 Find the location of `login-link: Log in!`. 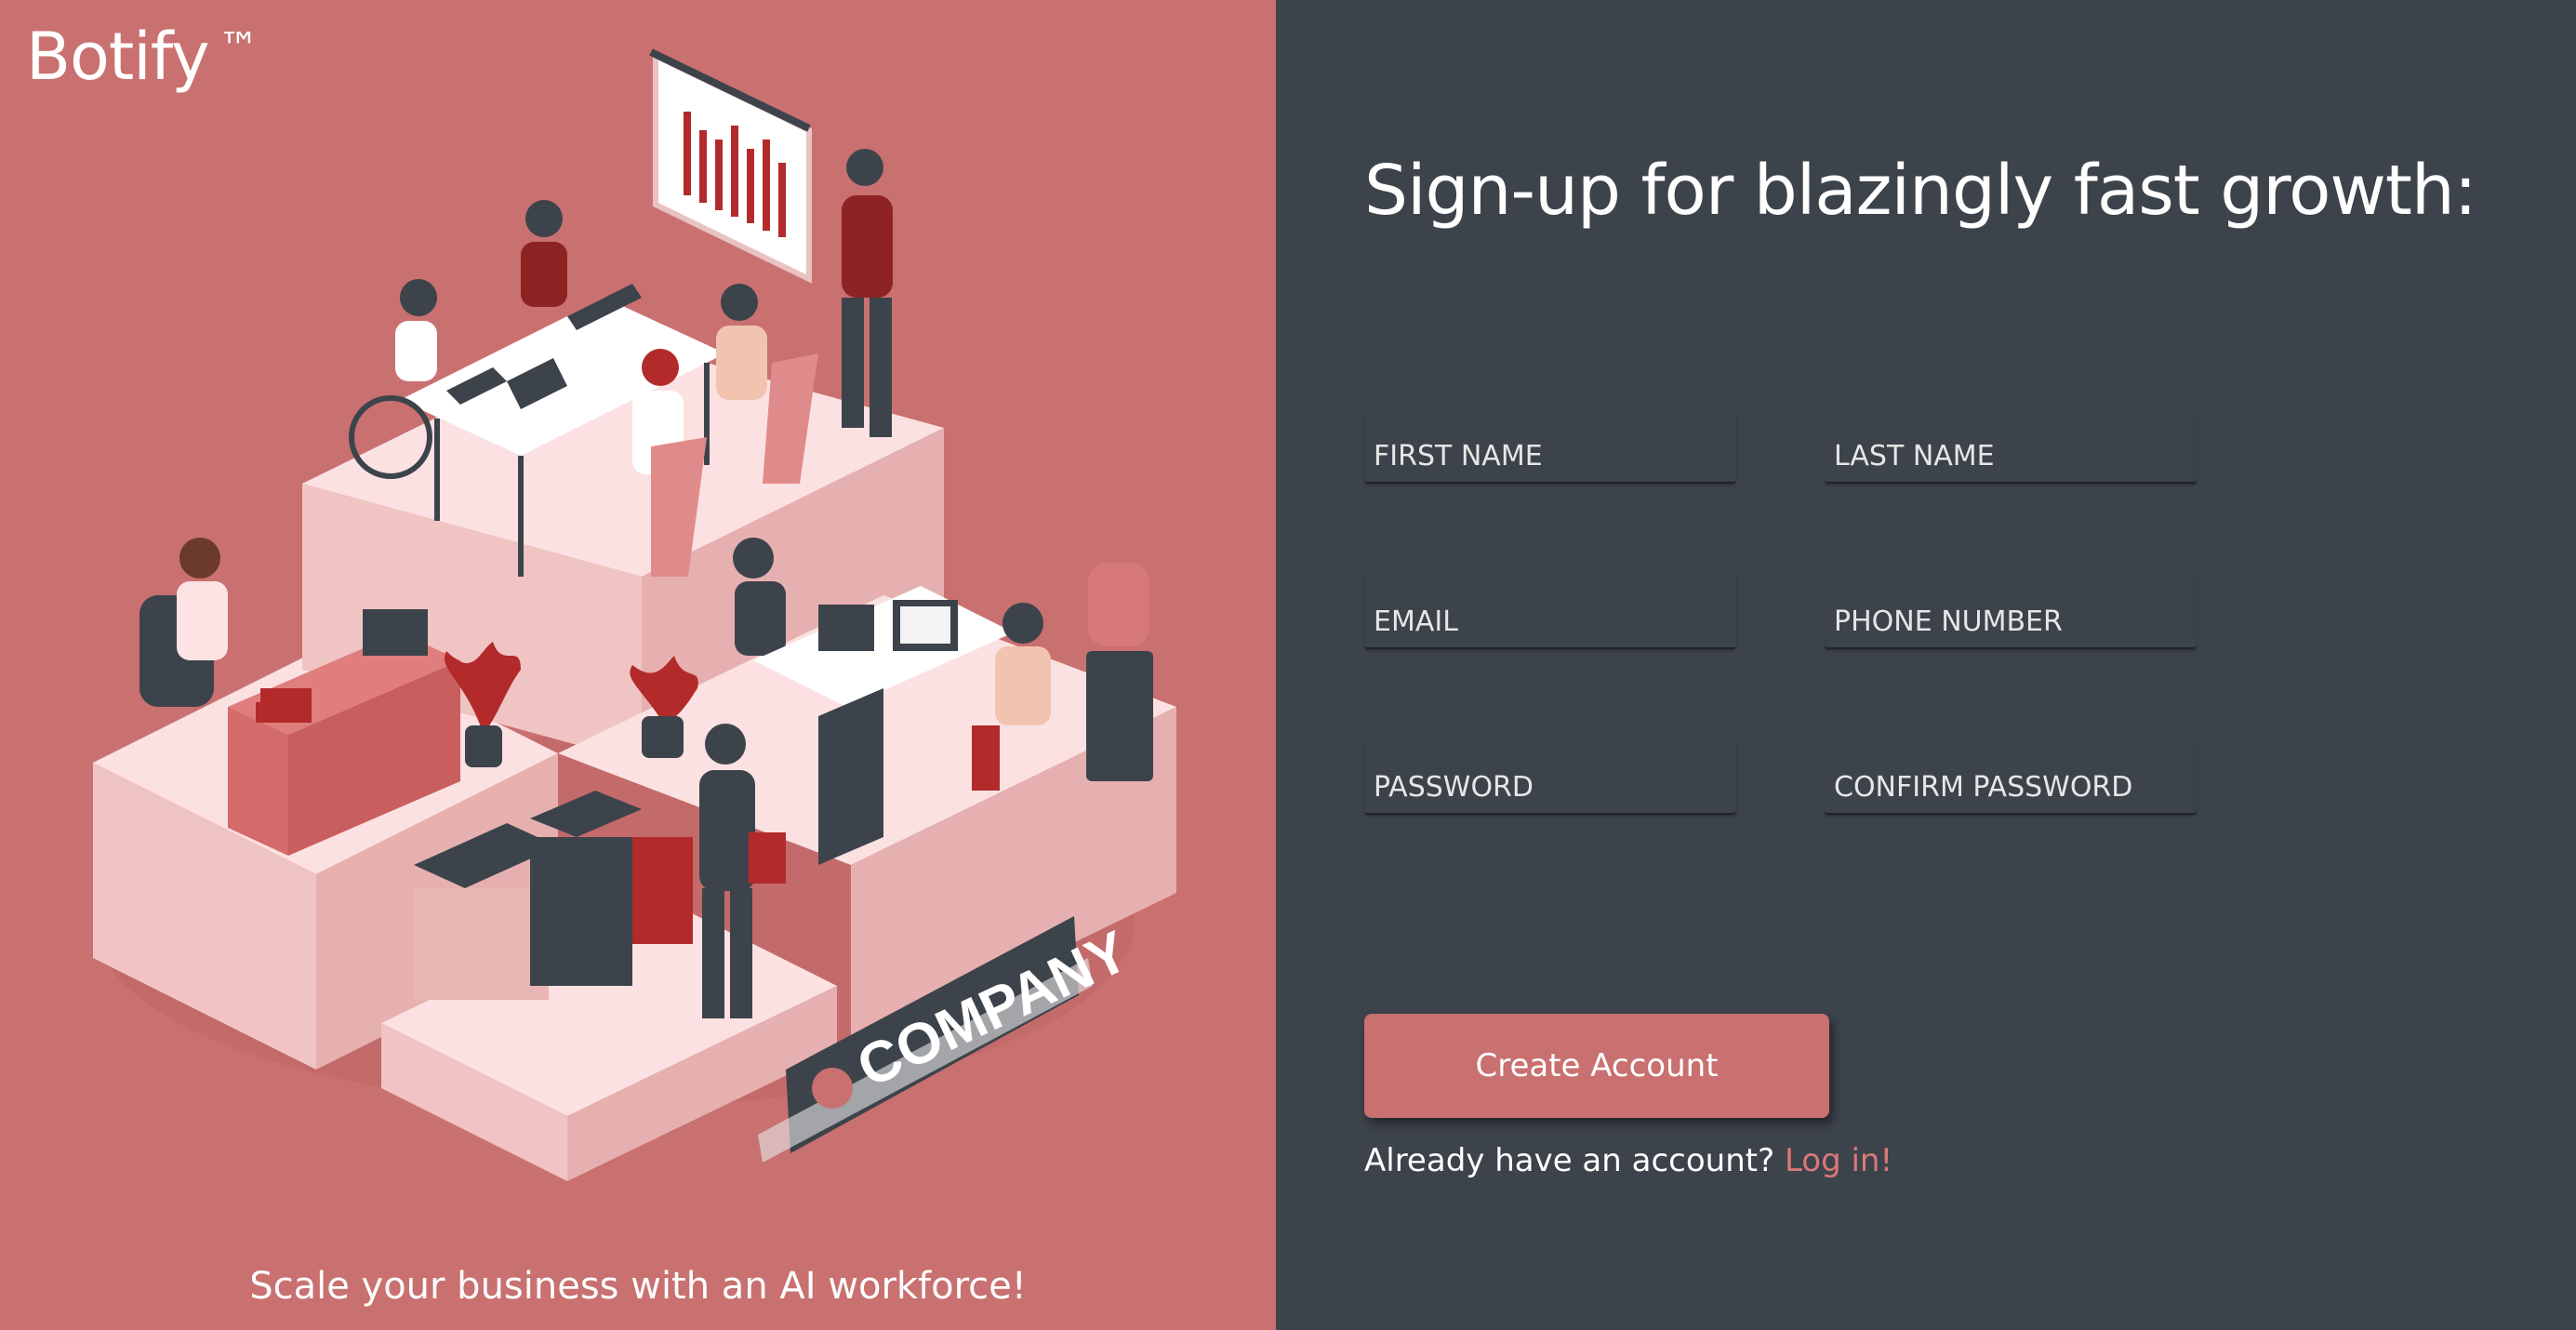

login-link: Log in! is located at coordinates (1838, 1161).